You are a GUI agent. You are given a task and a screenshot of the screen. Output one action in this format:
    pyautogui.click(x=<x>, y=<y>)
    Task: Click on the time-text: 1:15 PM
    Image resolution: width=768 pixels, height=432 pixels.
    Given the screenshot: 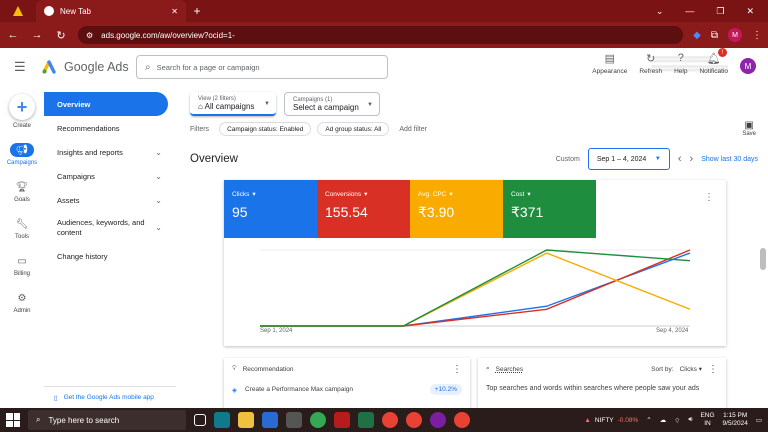 What is the action you would take?
    pyautogui.click(x=735, y=415)
    